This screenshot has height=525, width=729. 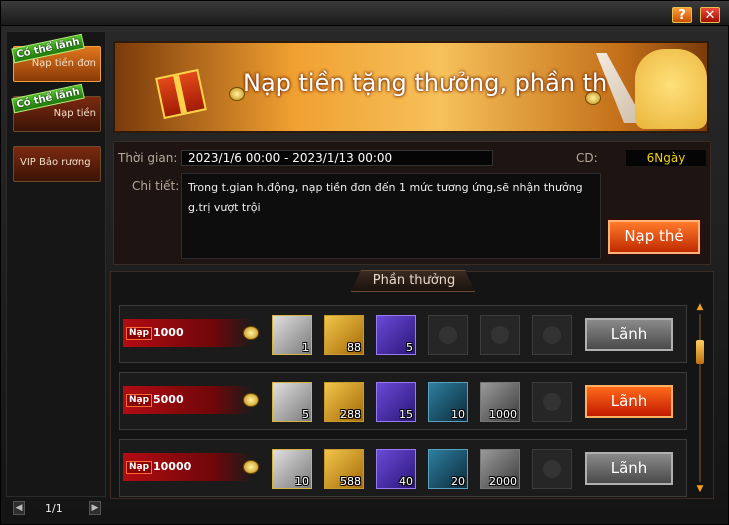 I want to click on item-qty: 1, so click(x=305, y=347).